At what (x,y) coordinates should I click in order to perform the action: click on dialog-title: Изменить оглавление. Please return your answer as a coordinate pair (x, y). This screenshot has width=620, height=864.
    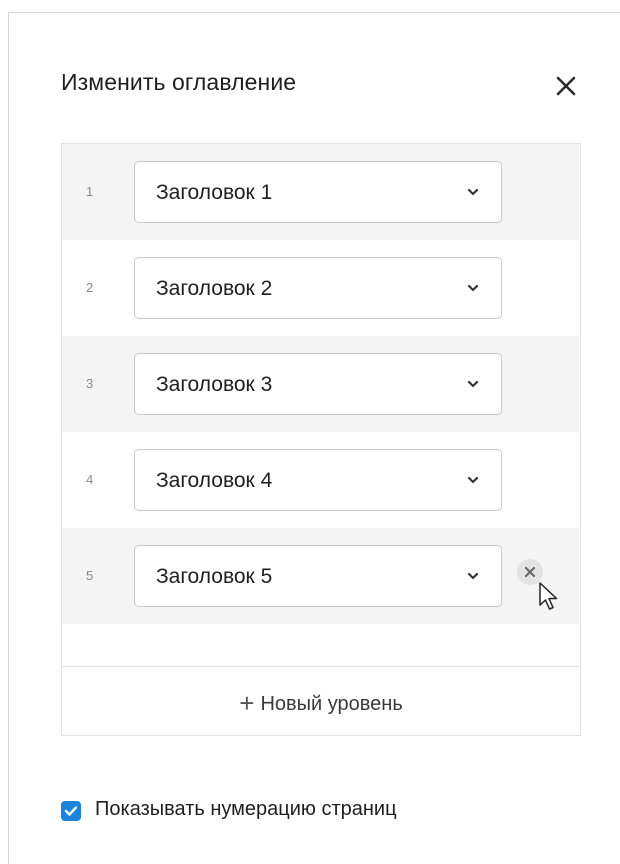
    Looking at the image, I should click on (179, 82).